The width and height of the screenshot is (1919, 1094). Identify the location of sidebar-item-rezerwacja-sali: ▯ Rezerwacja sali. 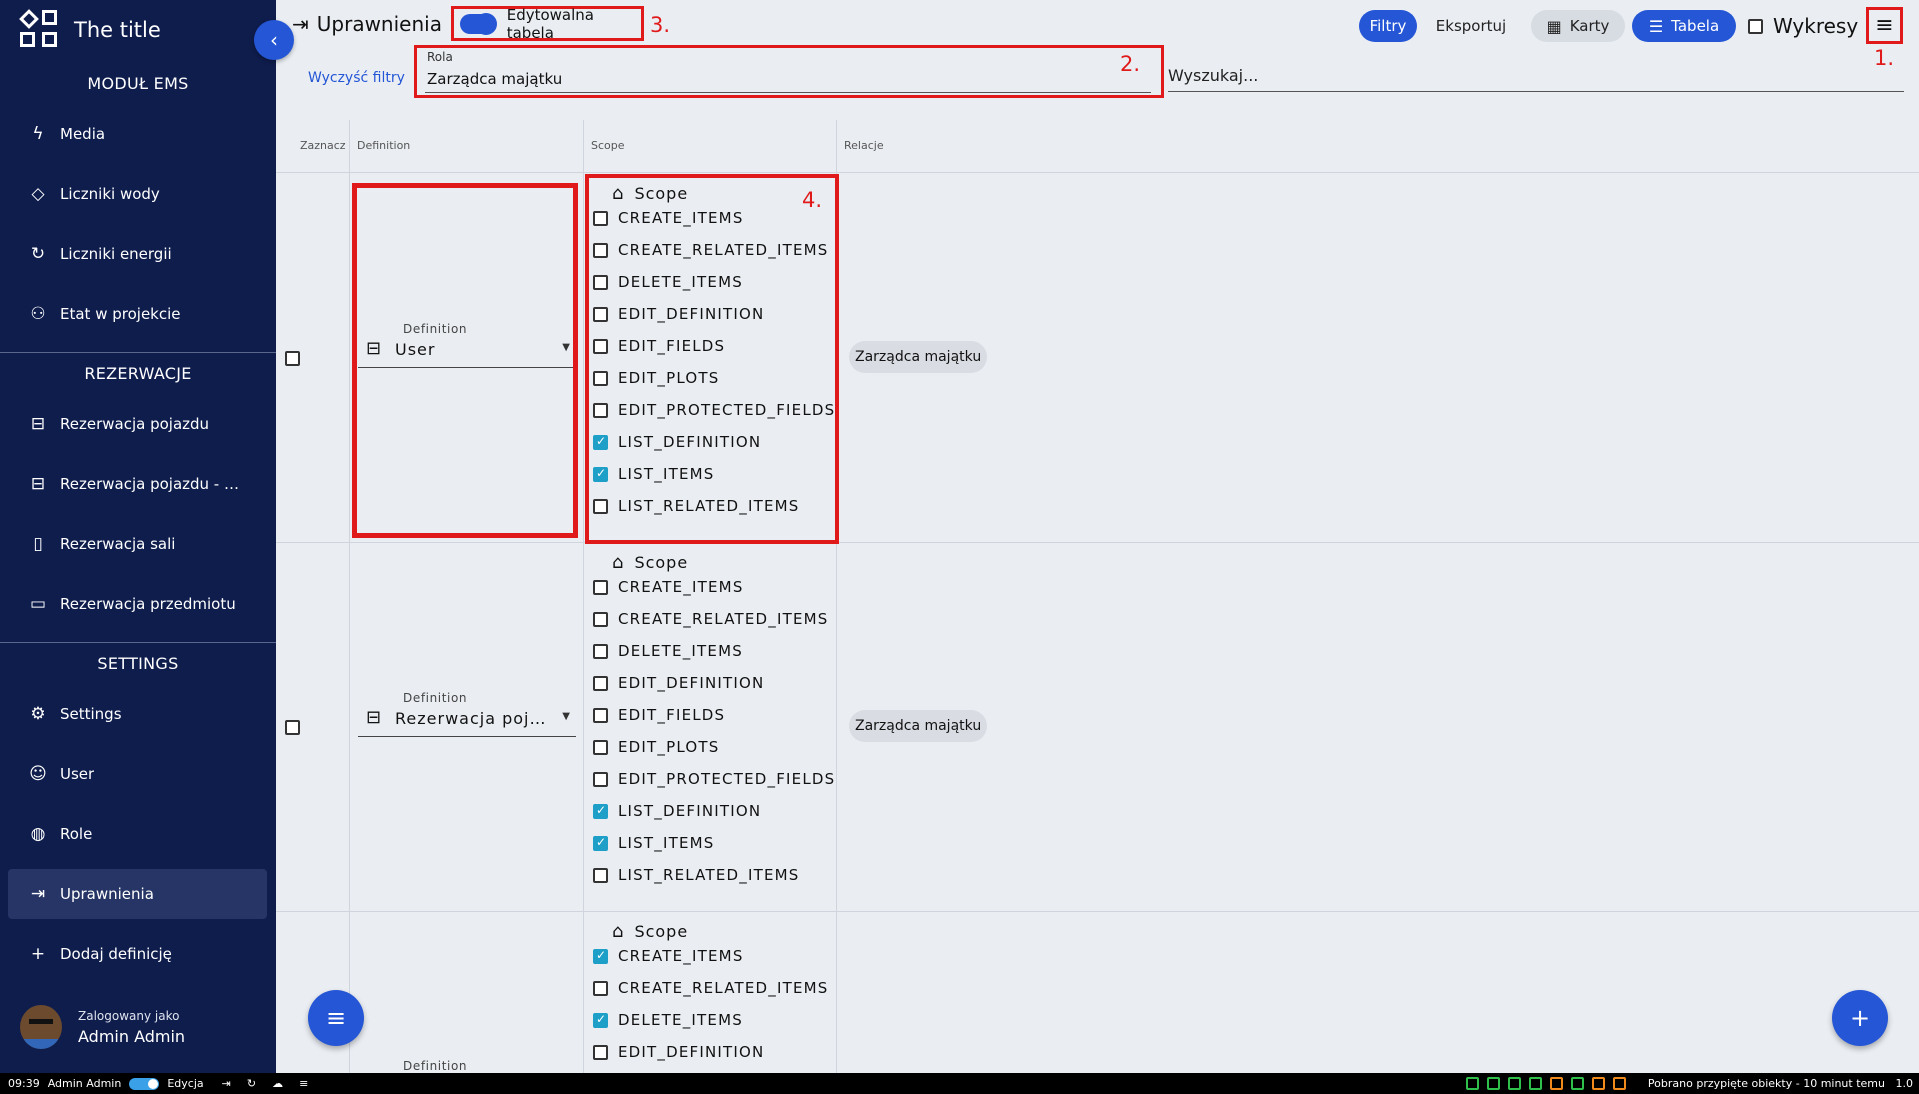
(137, 544).